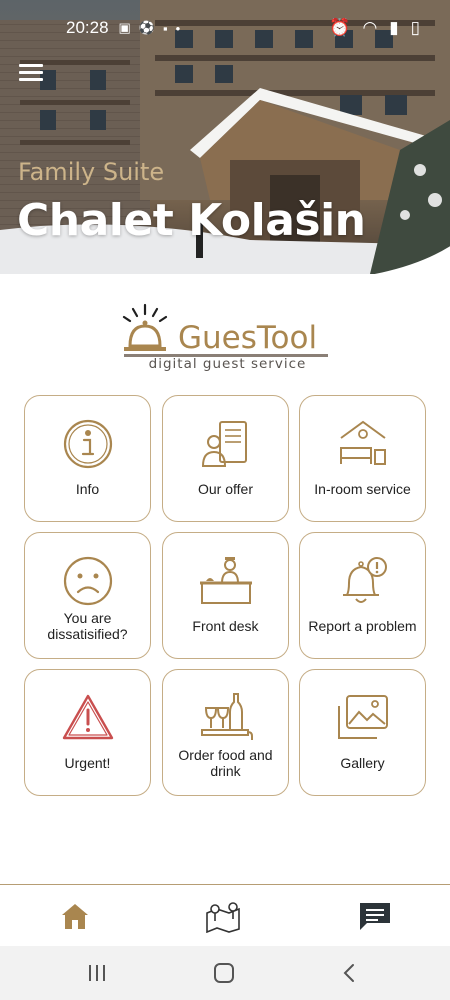 The height and width of the screenshot is (1000, 450). Describe the element at coordinates (145, 327) in the screenshot. I see `service-bell-icon` at that location.